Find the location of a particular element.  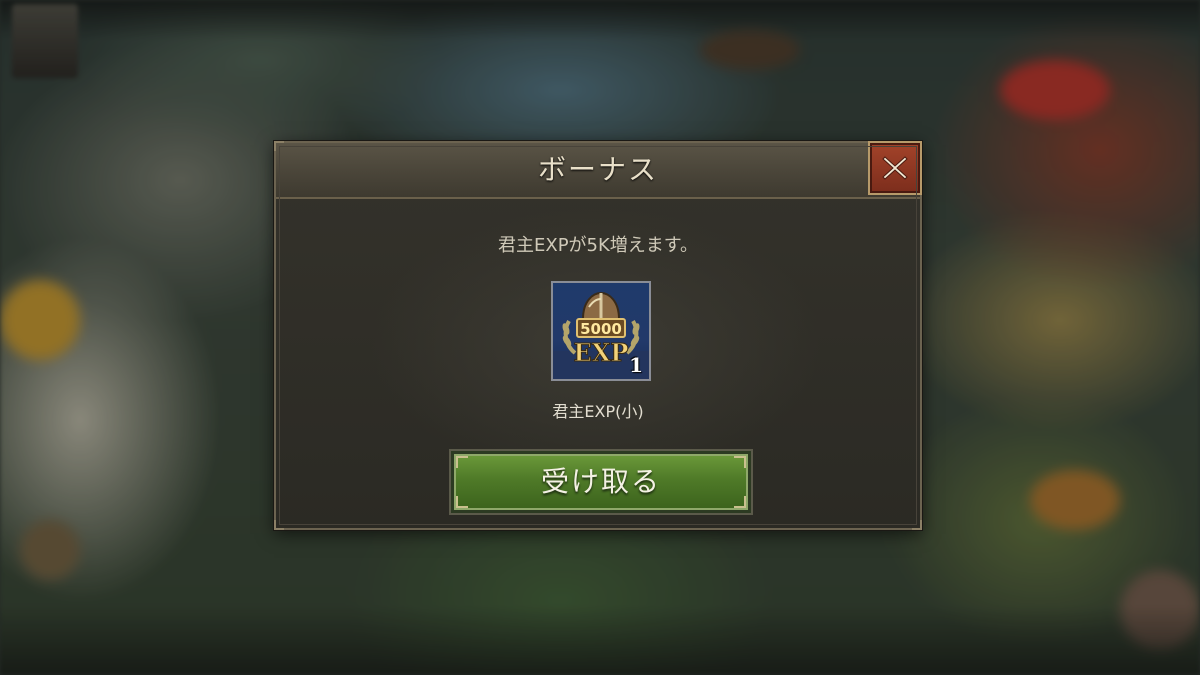

dialog-header: ボーナス is located at coordinates (598, 171).